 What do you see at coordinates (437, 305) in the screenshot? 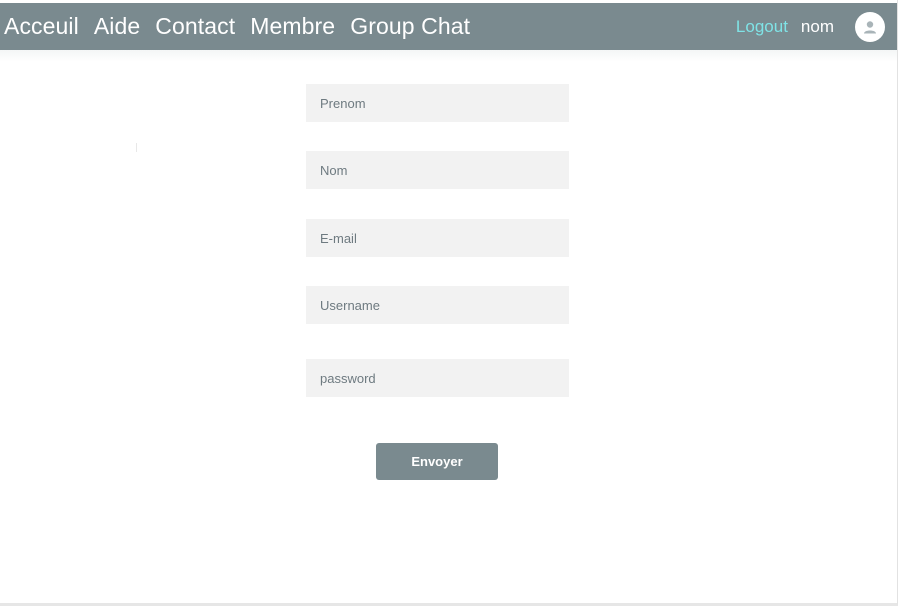
I see `username-field` at bounding box center [437, 305].